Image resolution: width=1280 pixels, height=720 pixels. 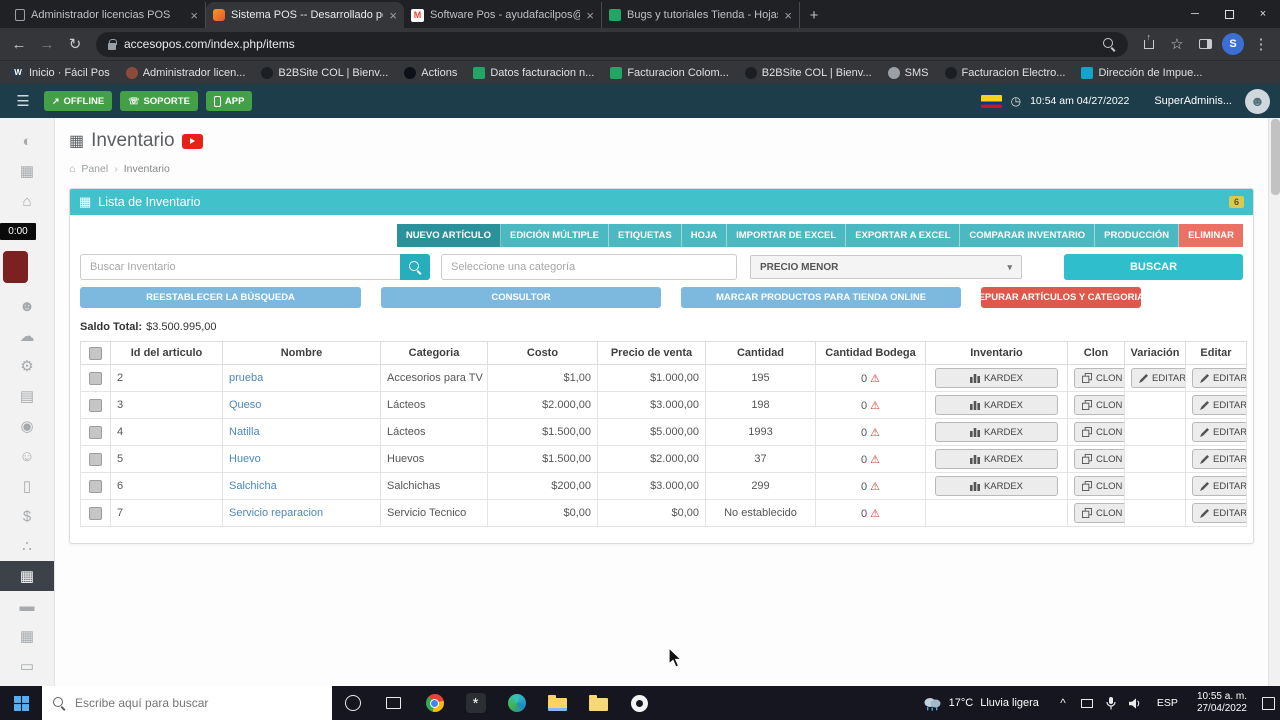 I want to click on browser-tab: Bugs y tutoriales Tienda - Hojas ×, so click(x=701, y=15).